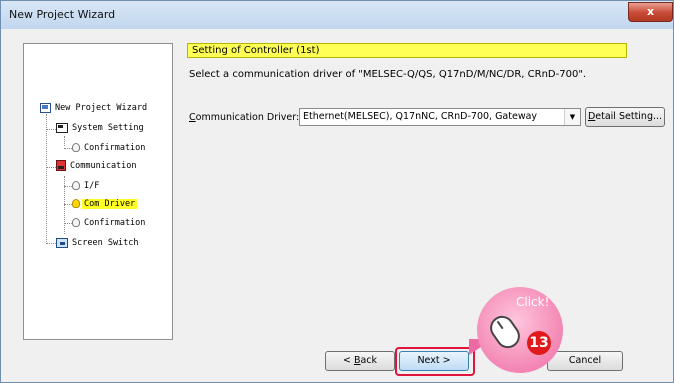 The width and height of the screenshot is (674, 383). I want to click on window-title: New Project Wizard, so click(62, 14).